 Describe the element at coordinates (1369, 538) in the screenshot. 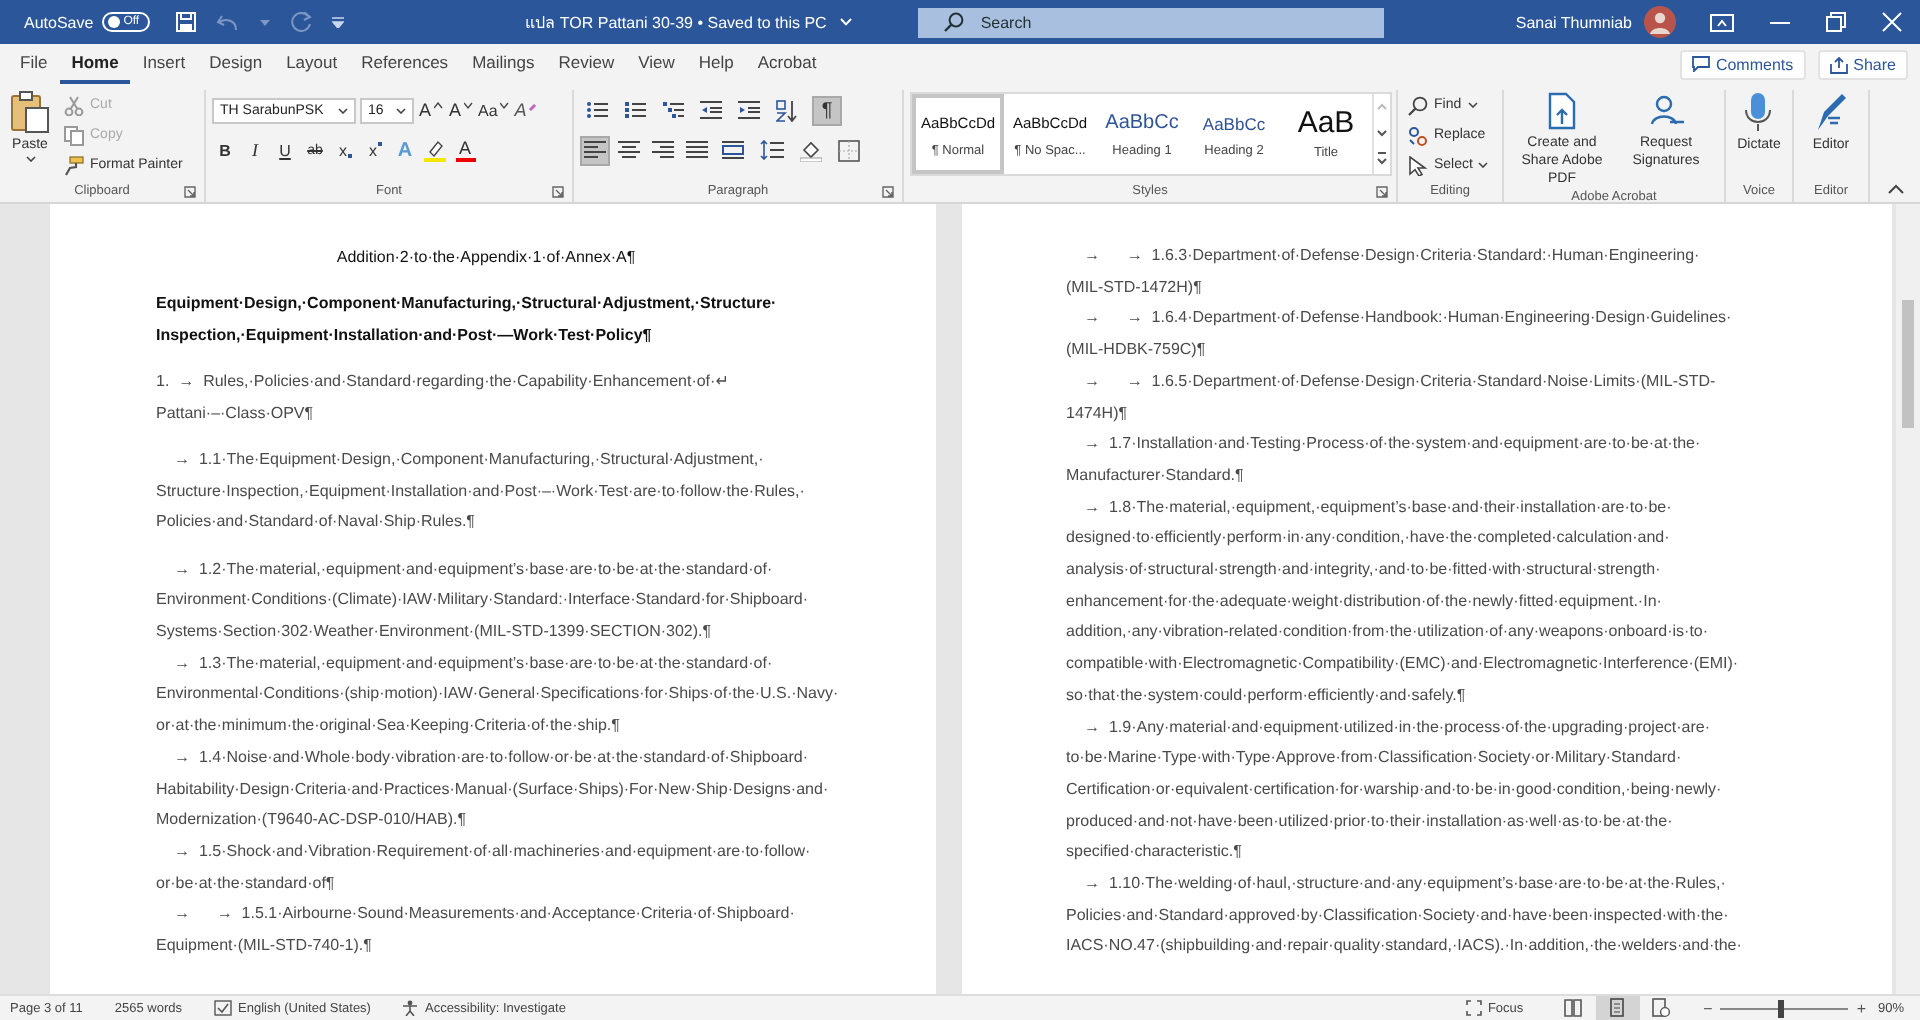

I see `text-line: designed·to·efficiently·perform·in·any·condition,·have·the·completed·calculation·and·` at that location.